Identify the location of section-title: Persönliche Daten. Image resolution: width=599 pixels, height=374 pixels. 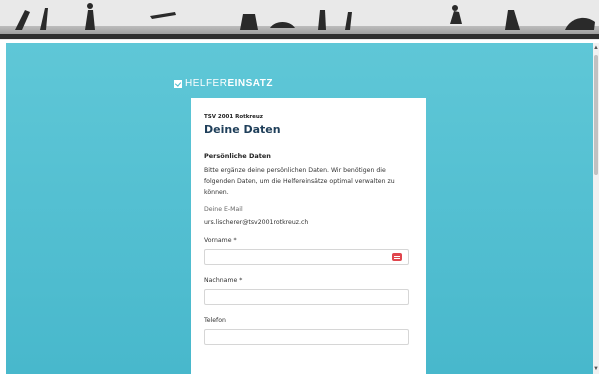
(237, 156).